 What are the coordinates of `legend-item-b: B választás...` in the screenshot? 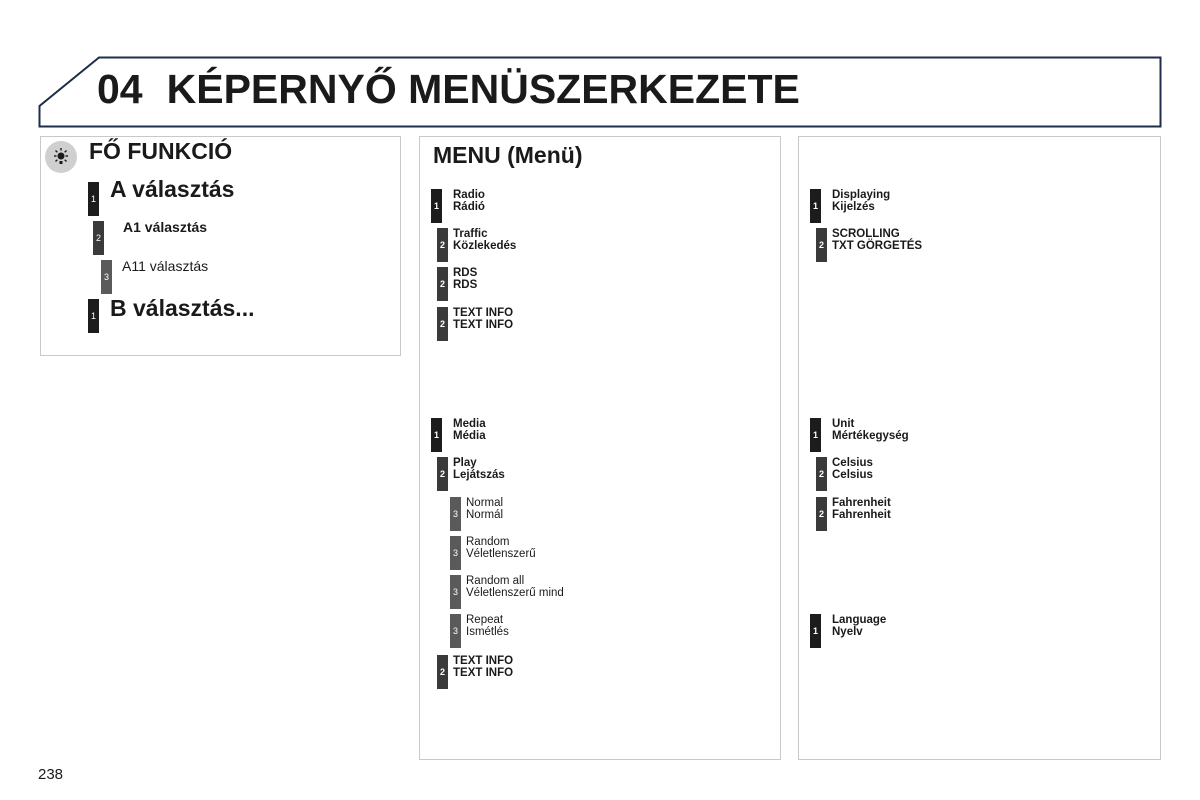 It's located at (182, 308).